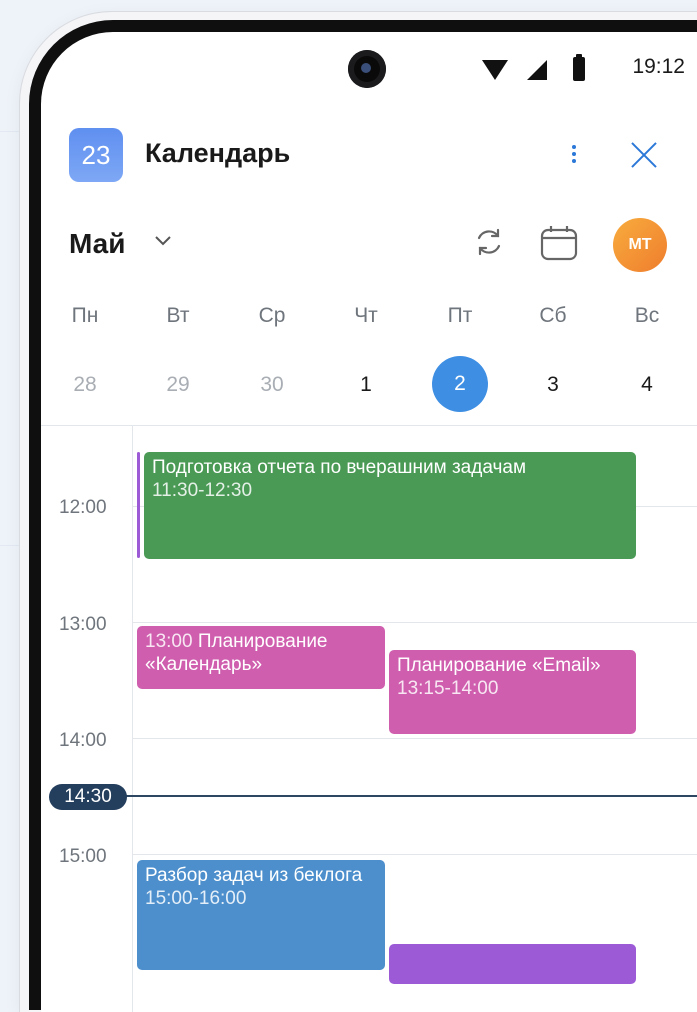 The width and height of the screenshot is (697, 1012). What do you see at coordinates (574, 157) in the screenshot?
I see `more-vertical-icon` at bounding box center [574, 157].